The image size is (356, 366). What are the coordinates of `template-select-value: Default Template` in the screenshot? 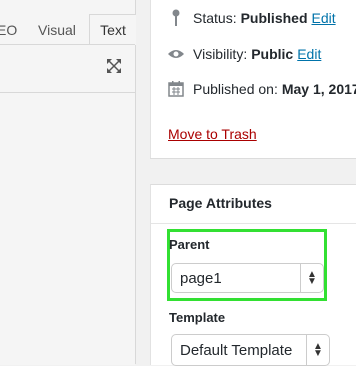 It's located at (236, 350).